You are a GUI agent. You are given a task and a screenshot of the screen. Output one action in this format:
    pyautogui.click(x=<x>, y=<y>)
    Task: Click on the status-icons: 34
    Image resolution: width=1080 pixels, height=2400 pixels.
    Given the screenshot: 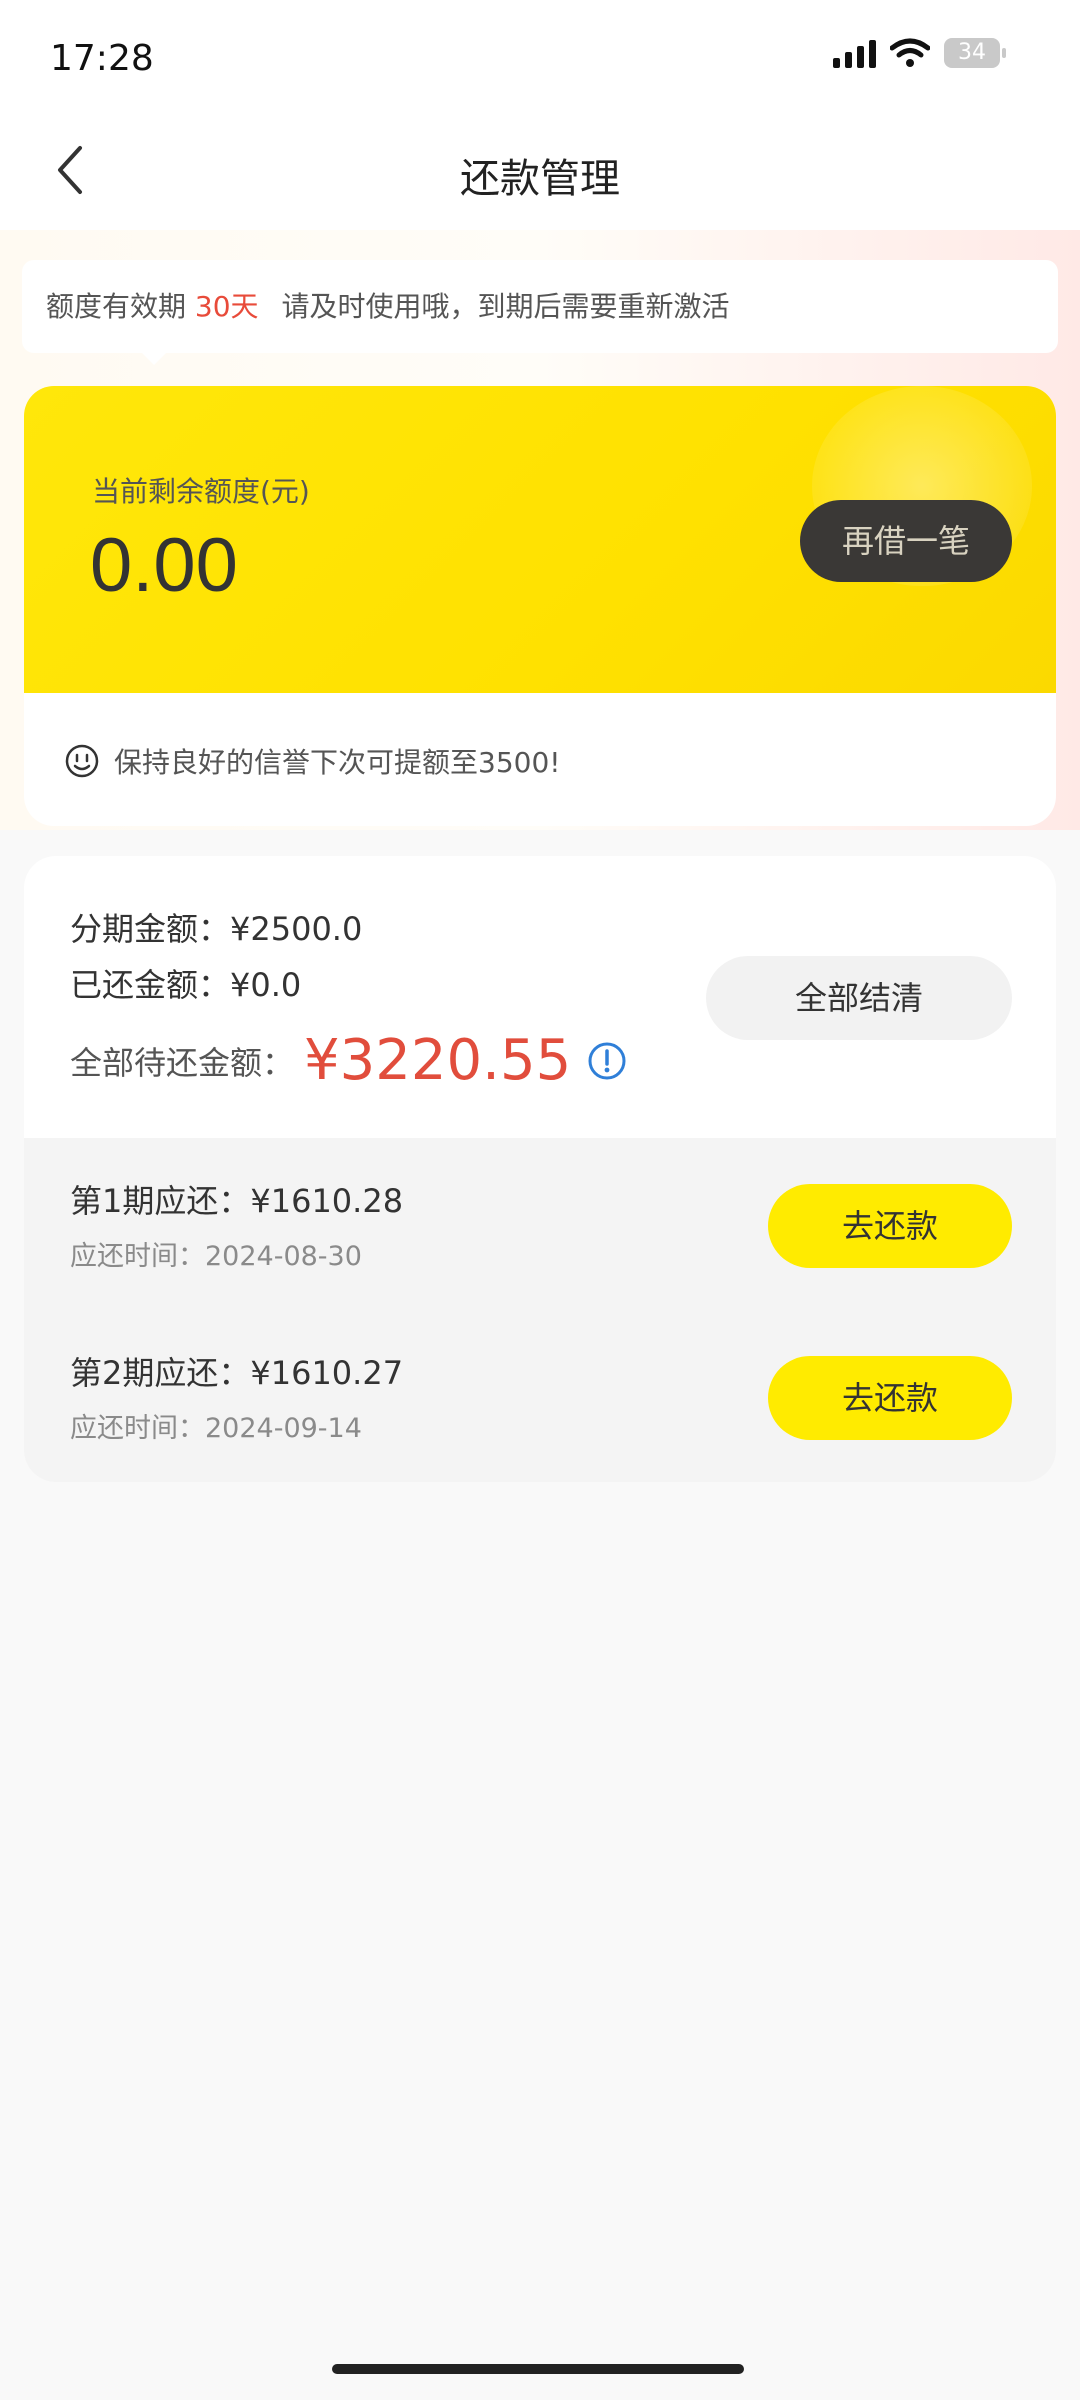 What is the action you would take?
    pyautogui.click(x=919, y=53)
    